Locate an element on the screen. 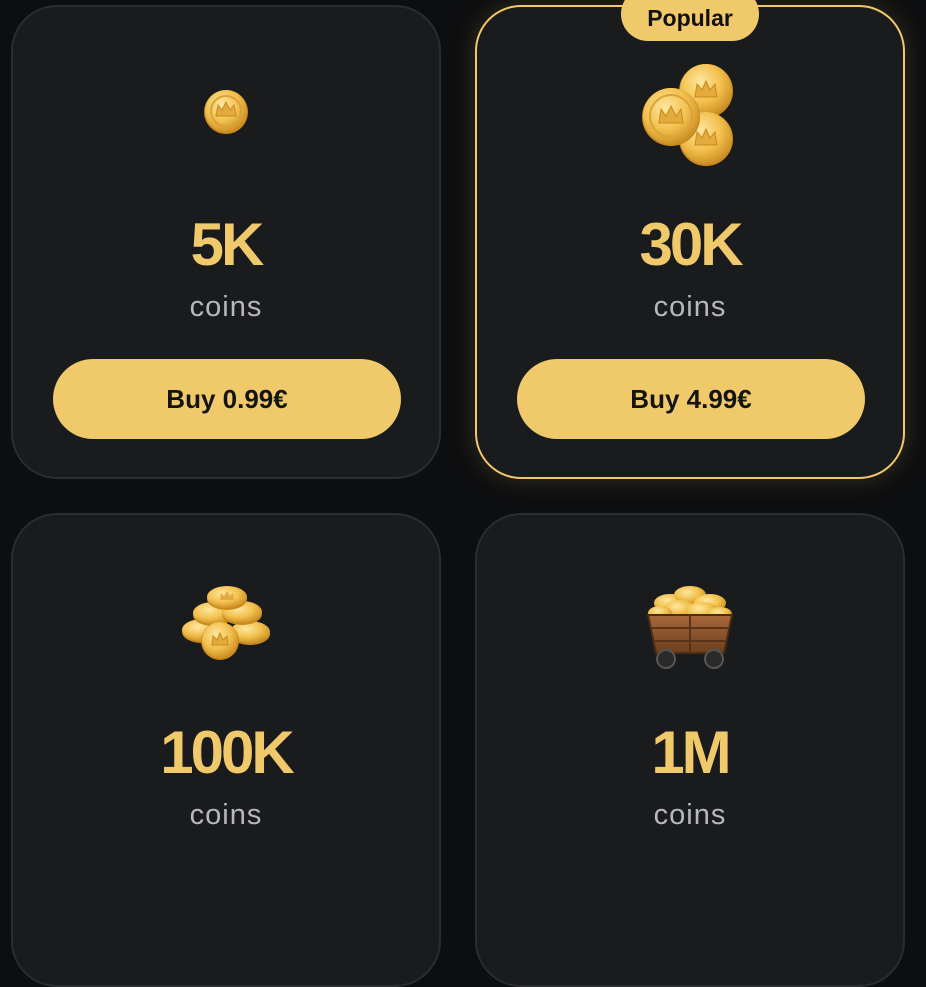 The image size is (926, 987). coin-stack-icon is located at coordinates (690, 112).